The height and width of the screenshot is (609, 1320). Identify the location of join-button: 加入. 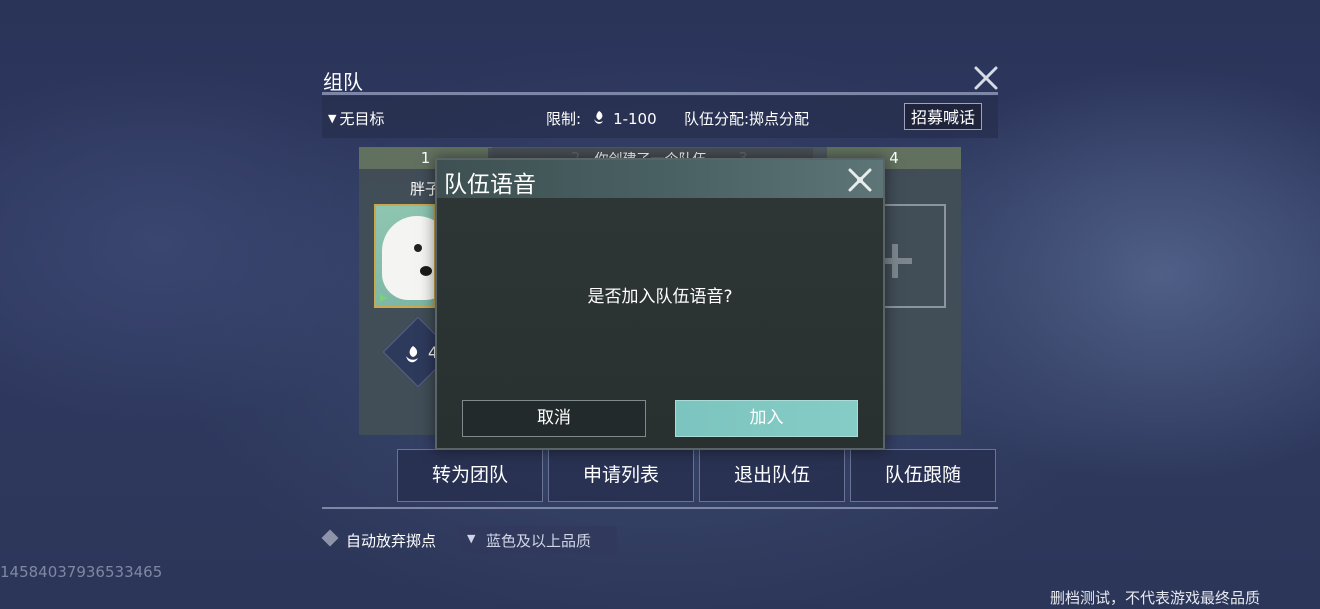
(766, 418).